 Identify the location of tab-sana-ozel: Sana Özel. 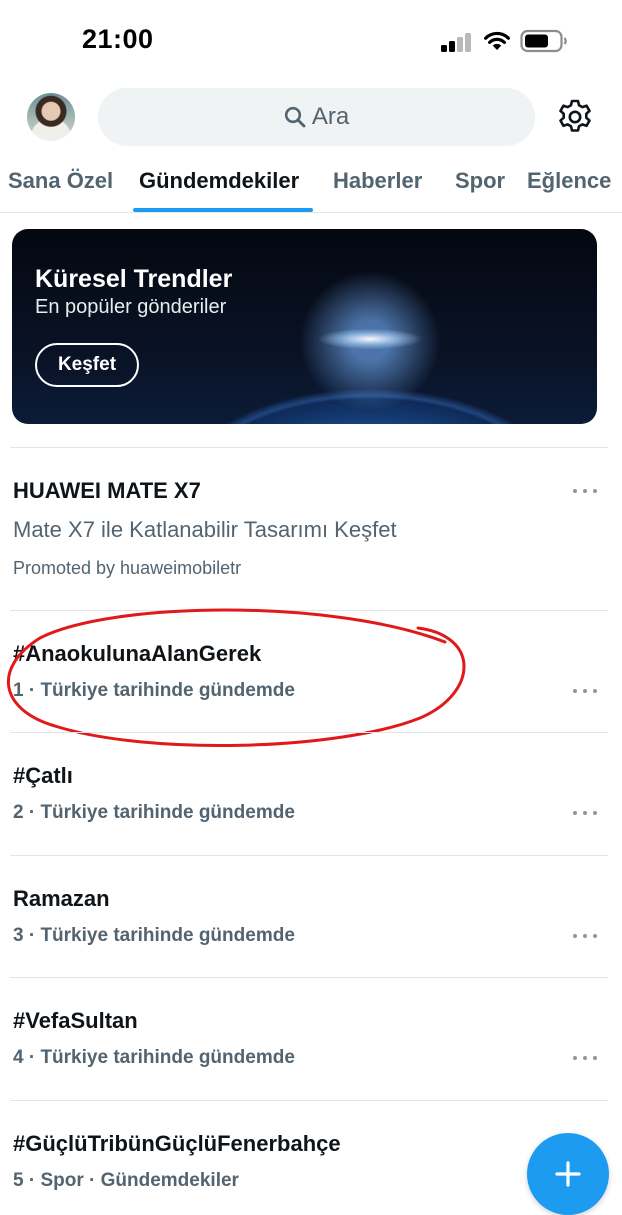
(60, 181).